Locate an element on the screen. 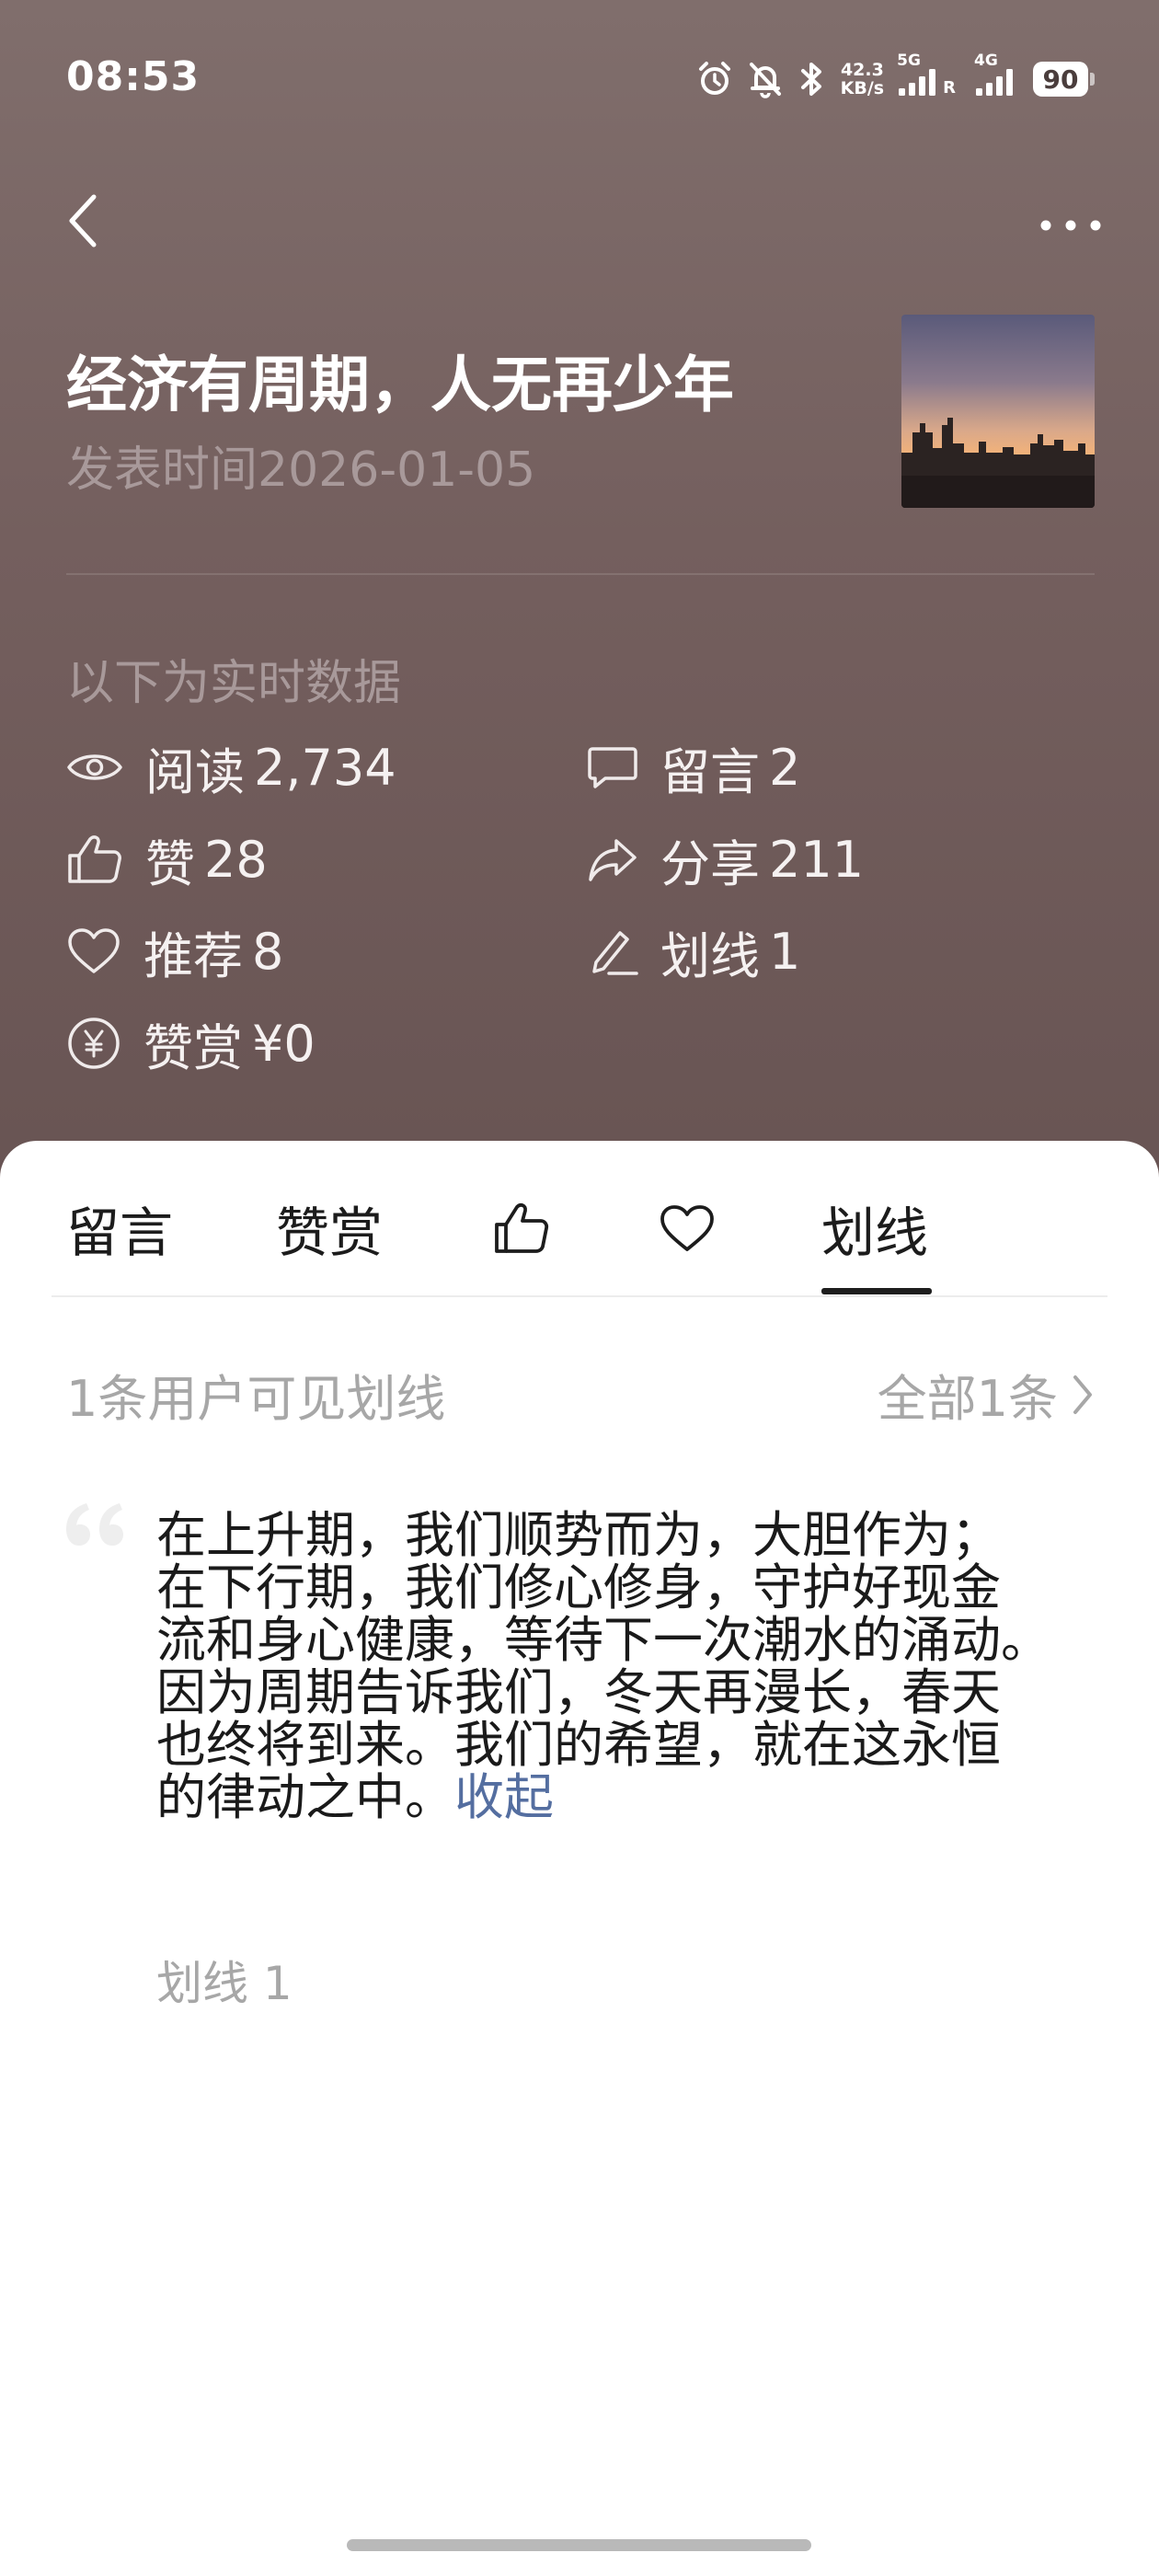  tab-recommends is located at coordinates (687, 1228).